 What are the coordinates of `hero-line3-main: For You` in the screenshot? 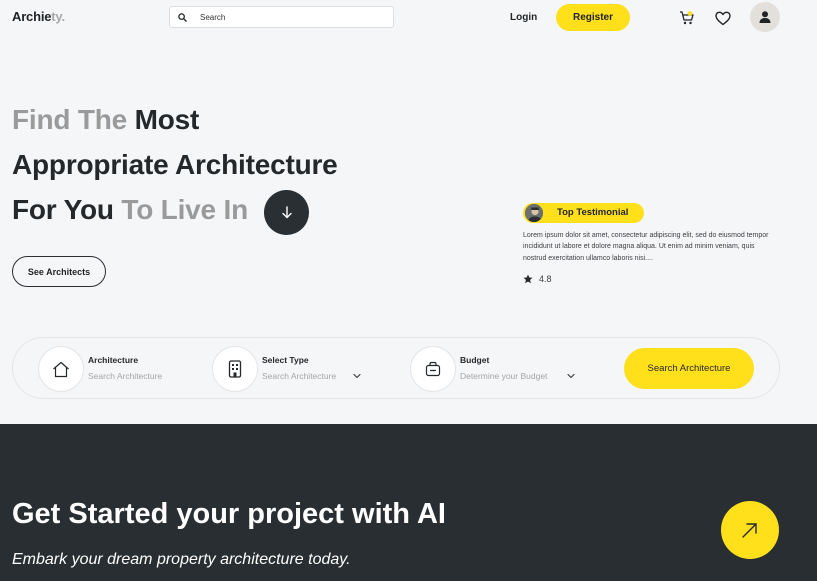 It's located at (67, 209).